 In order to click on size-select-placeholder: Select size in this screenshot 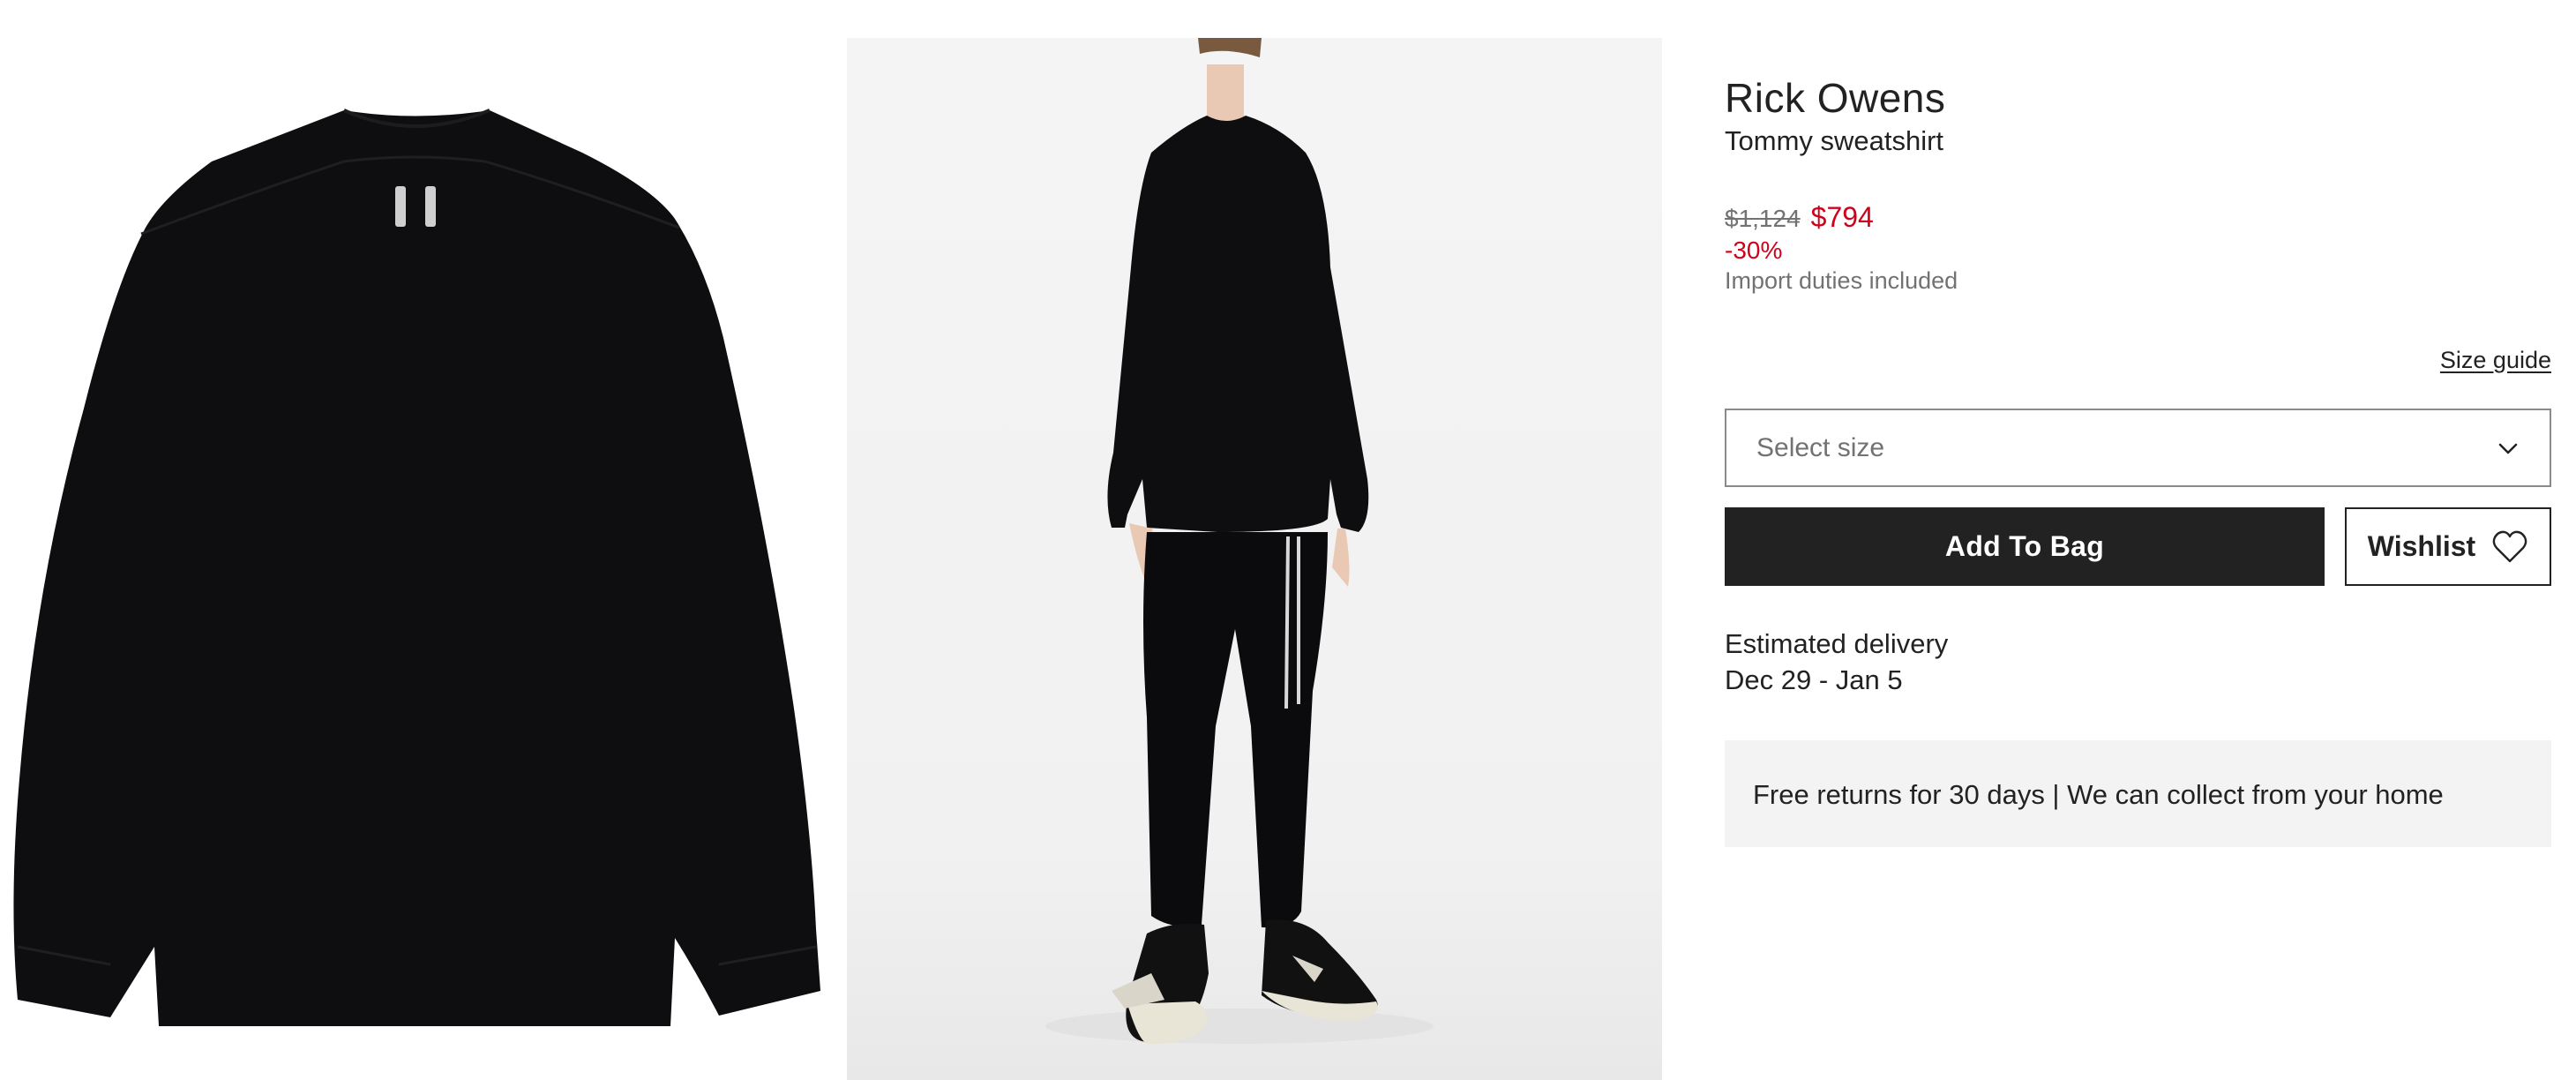, I will do `click(1821, 447)`.